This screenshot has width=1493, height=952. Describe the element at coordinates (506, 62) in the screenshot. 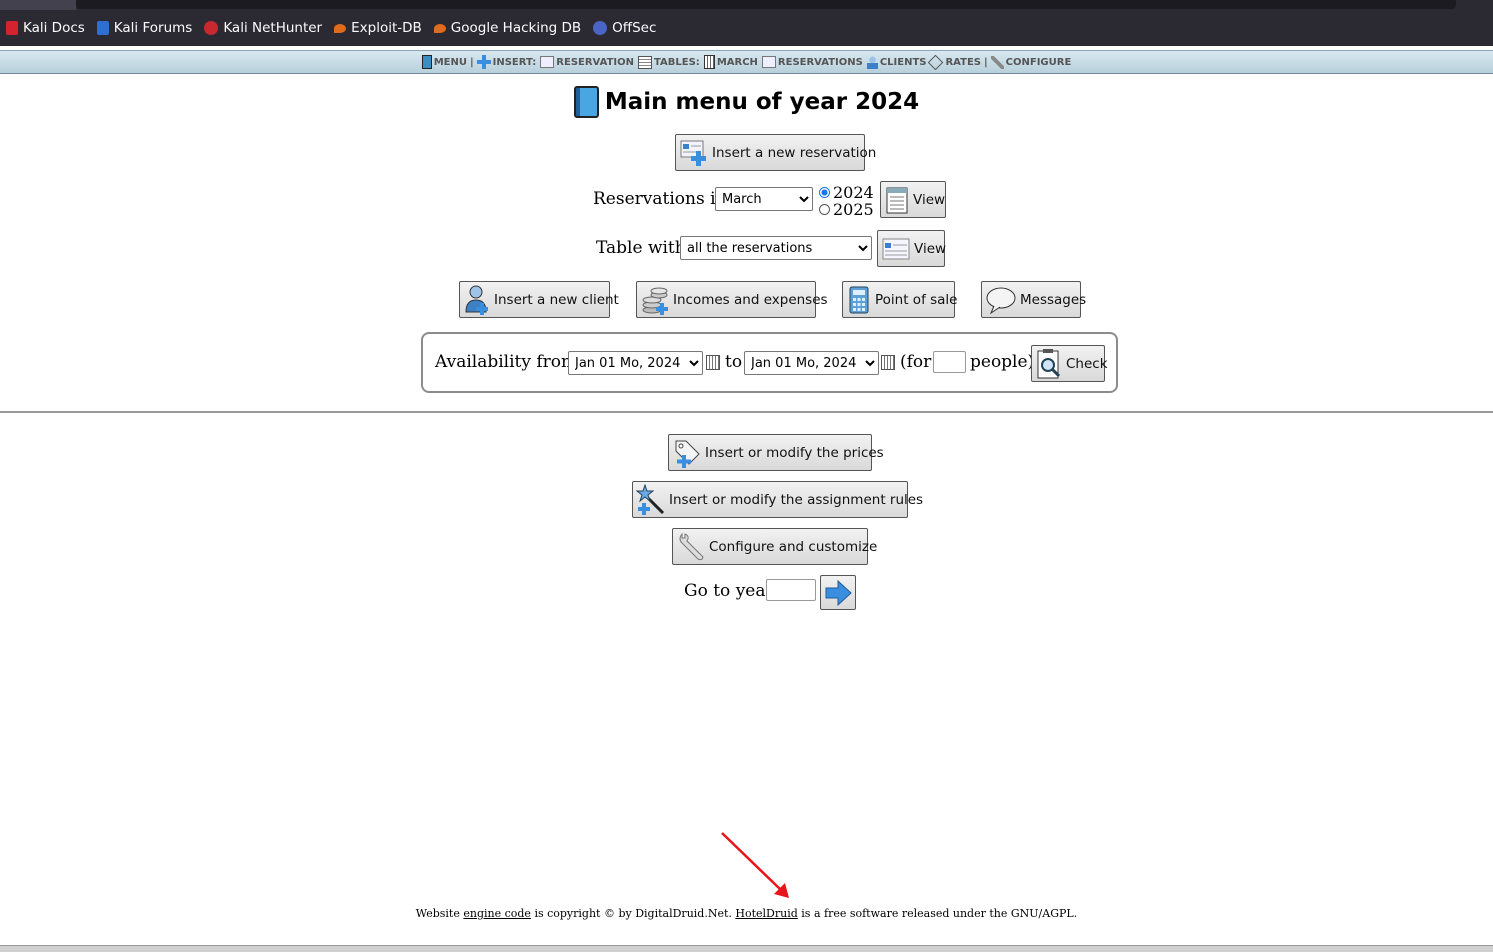

I see `insert-label: INSERT:` at that location.